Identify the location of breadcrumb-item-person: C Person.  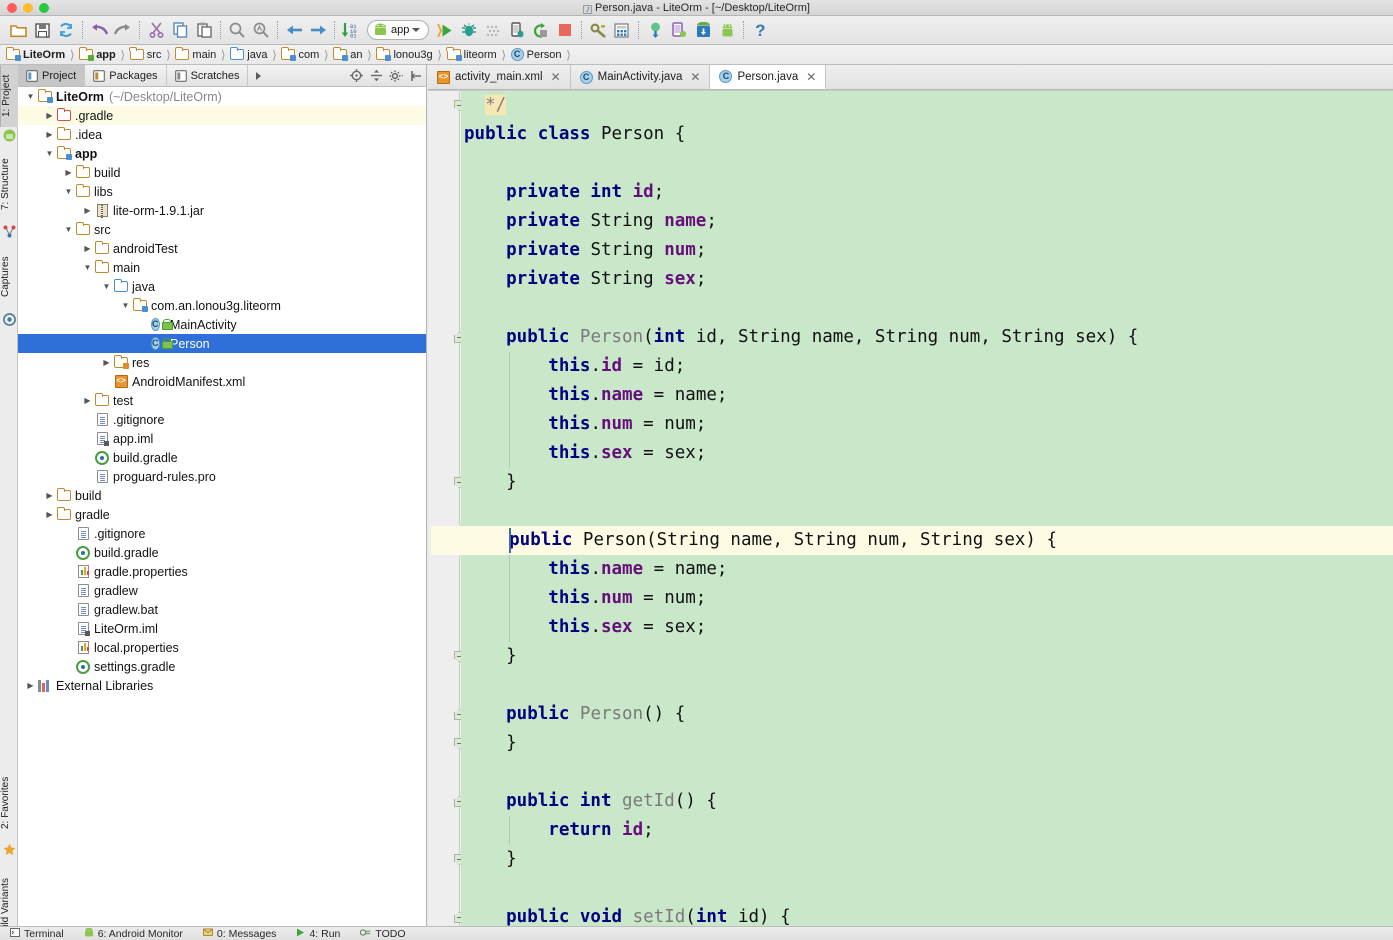
(536, 54).